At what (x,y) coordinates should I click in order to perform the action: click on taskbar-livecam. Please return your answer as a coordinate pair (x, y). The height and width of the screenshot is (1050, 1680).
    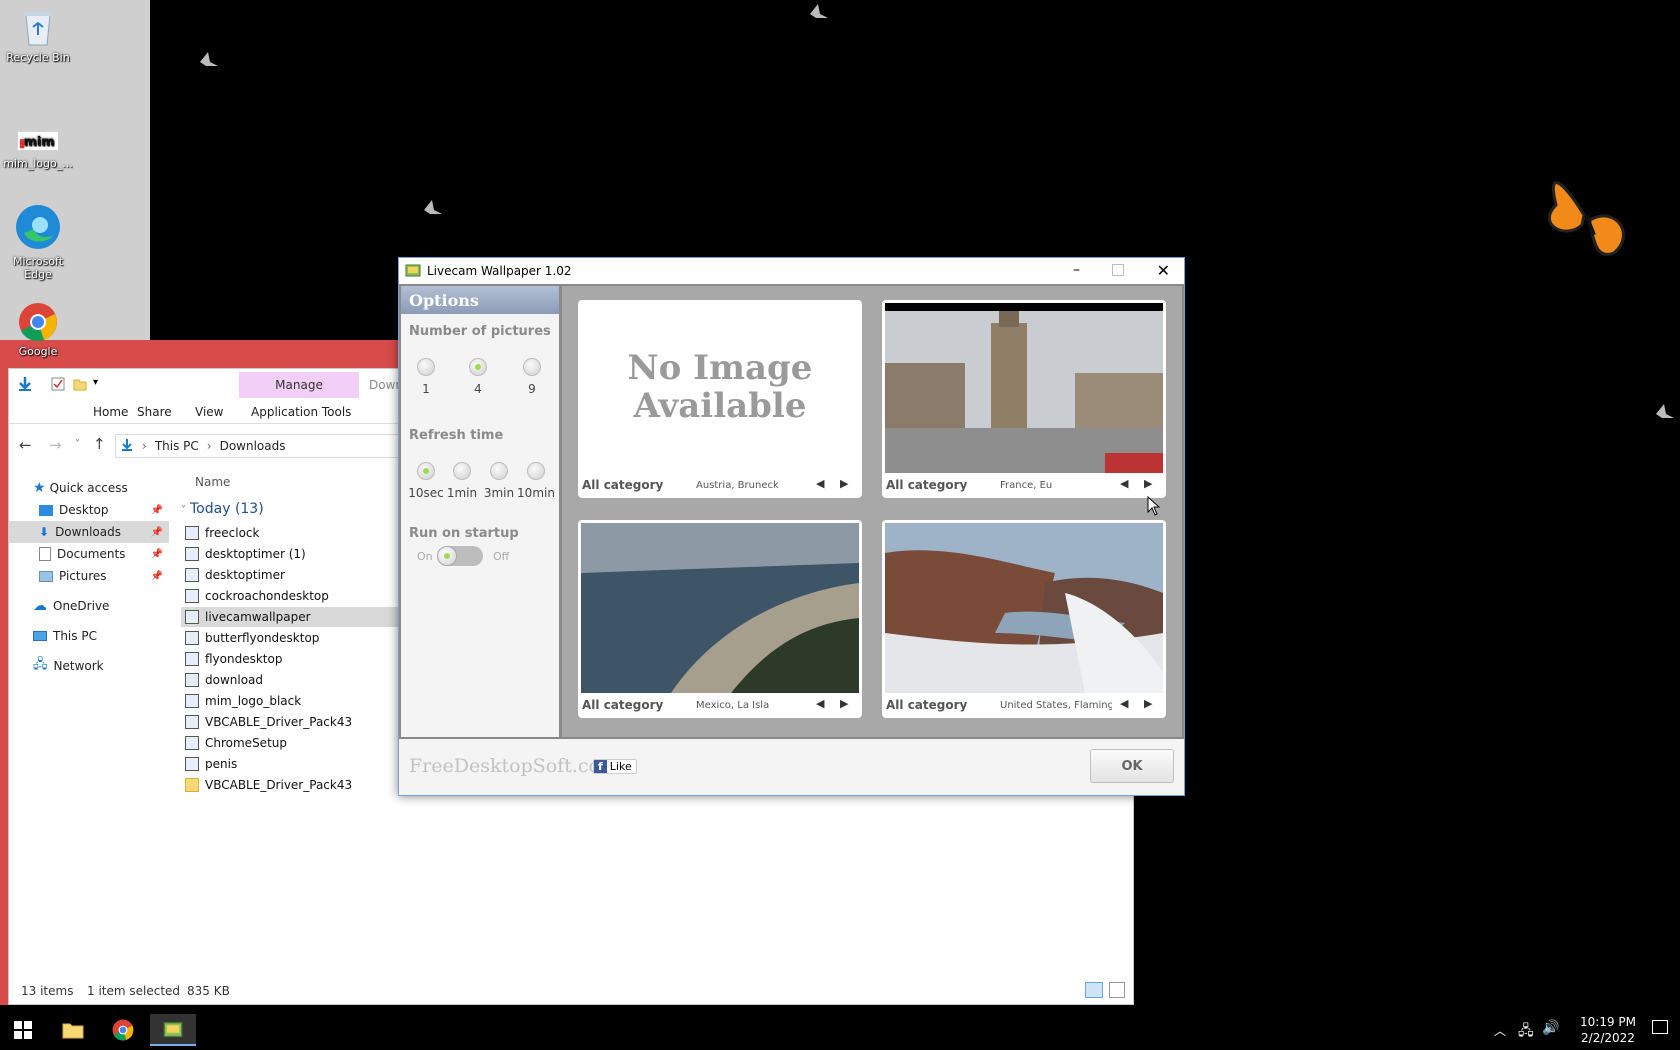
    Looking at the image, I should click on (173, 1030).